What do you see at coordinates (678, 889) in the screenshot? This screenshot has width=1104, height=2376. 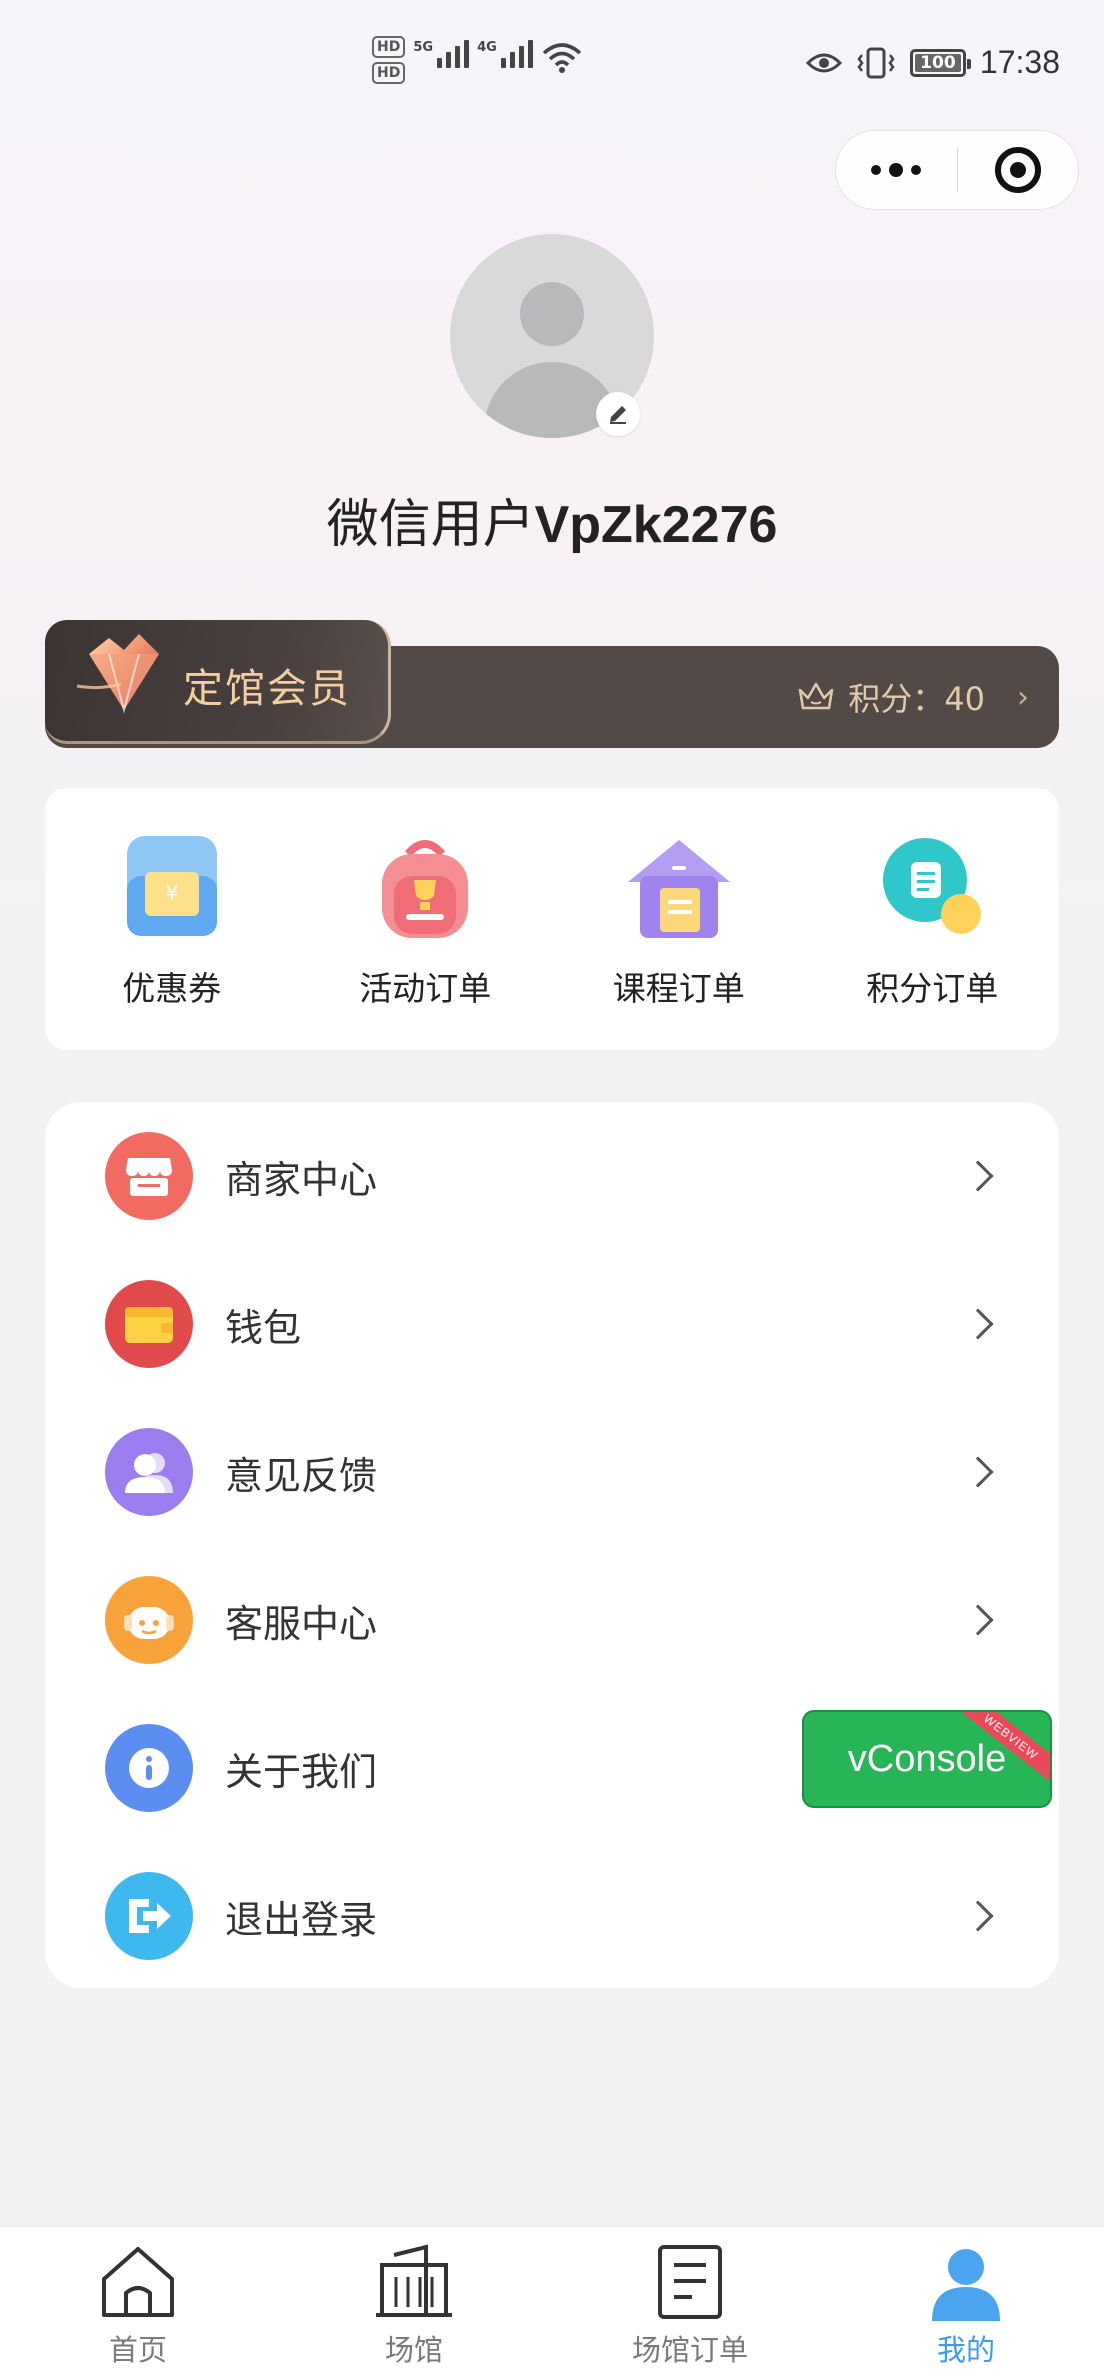 I see `house-book-icon` at bounding box center [678, 889].